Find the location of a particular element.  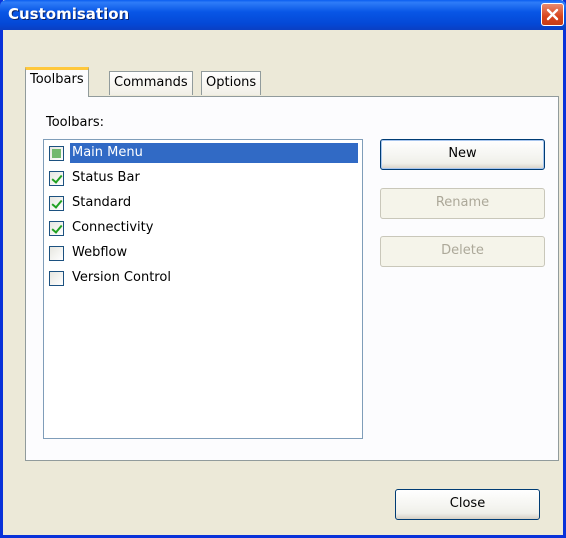

close-icon is located at coordinates (552, 14).